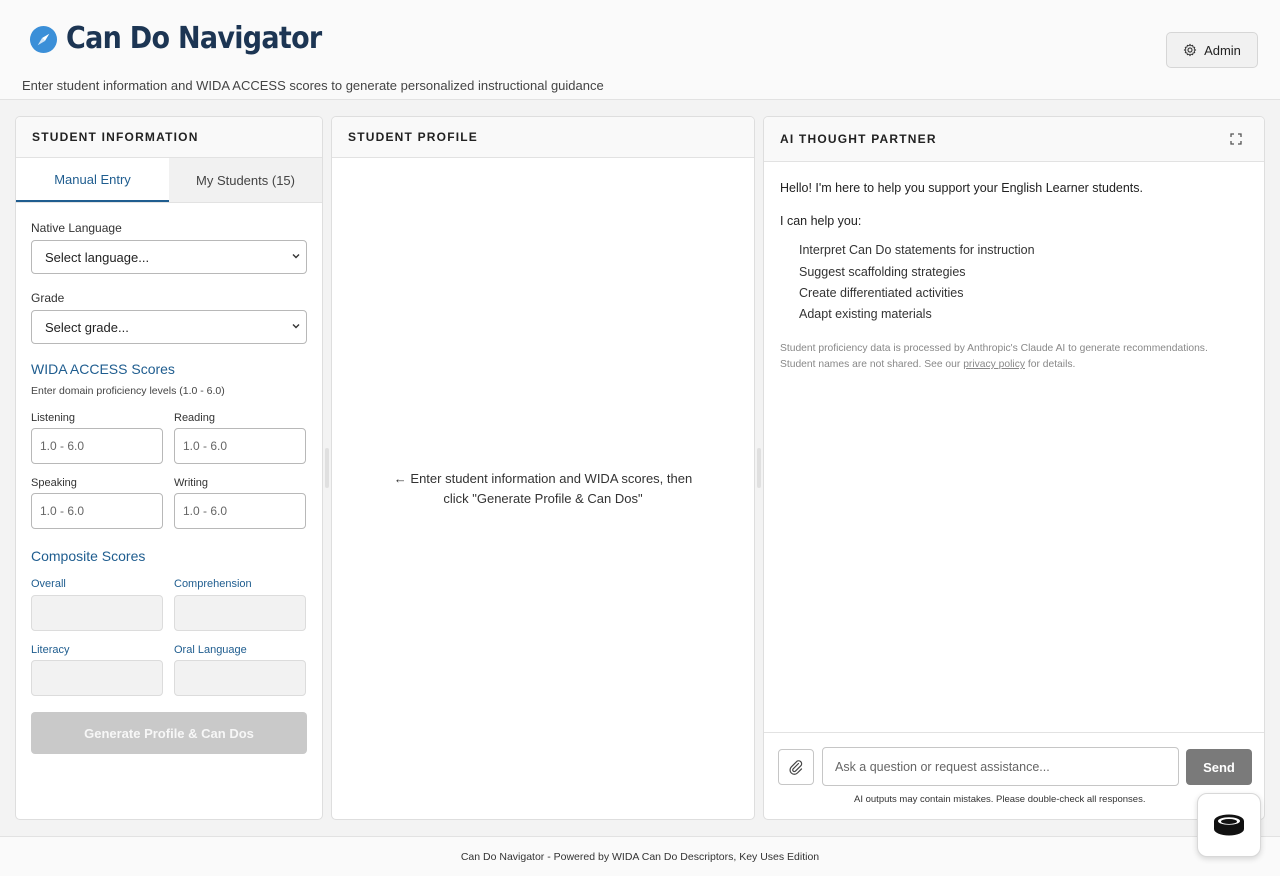  Describe the element at coordinates (994, 364) in the screenshot. I see `privacy-policy-link: privacy policy` at that location.